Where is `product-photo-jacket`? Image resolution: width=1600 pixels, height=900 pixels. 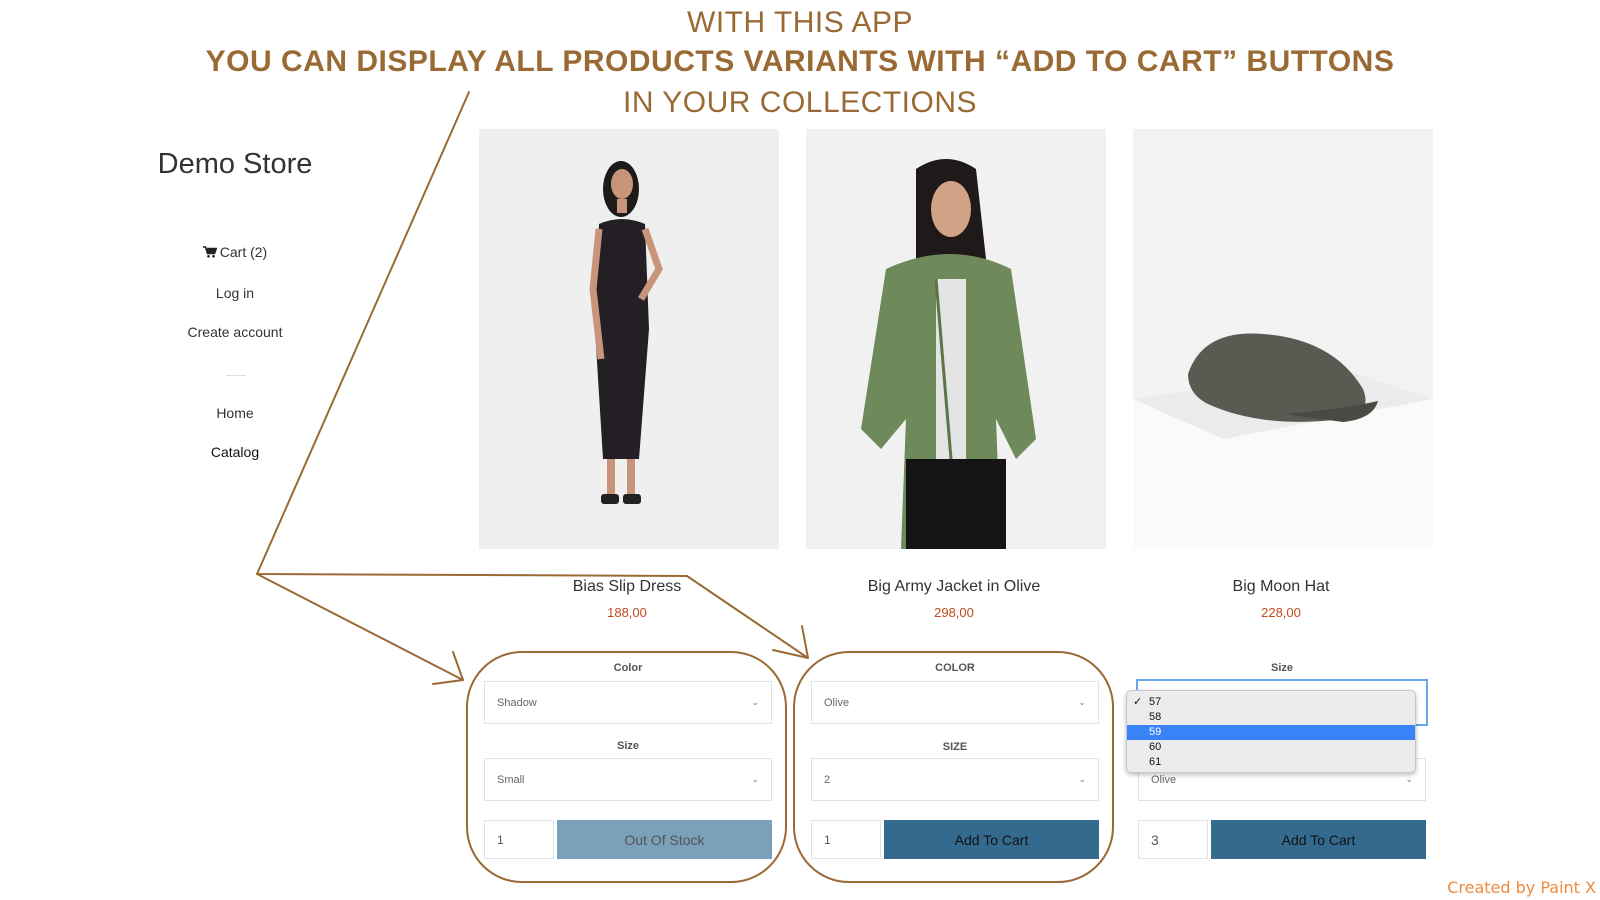 product-photo-jacket is located at coordinates (956, 339).